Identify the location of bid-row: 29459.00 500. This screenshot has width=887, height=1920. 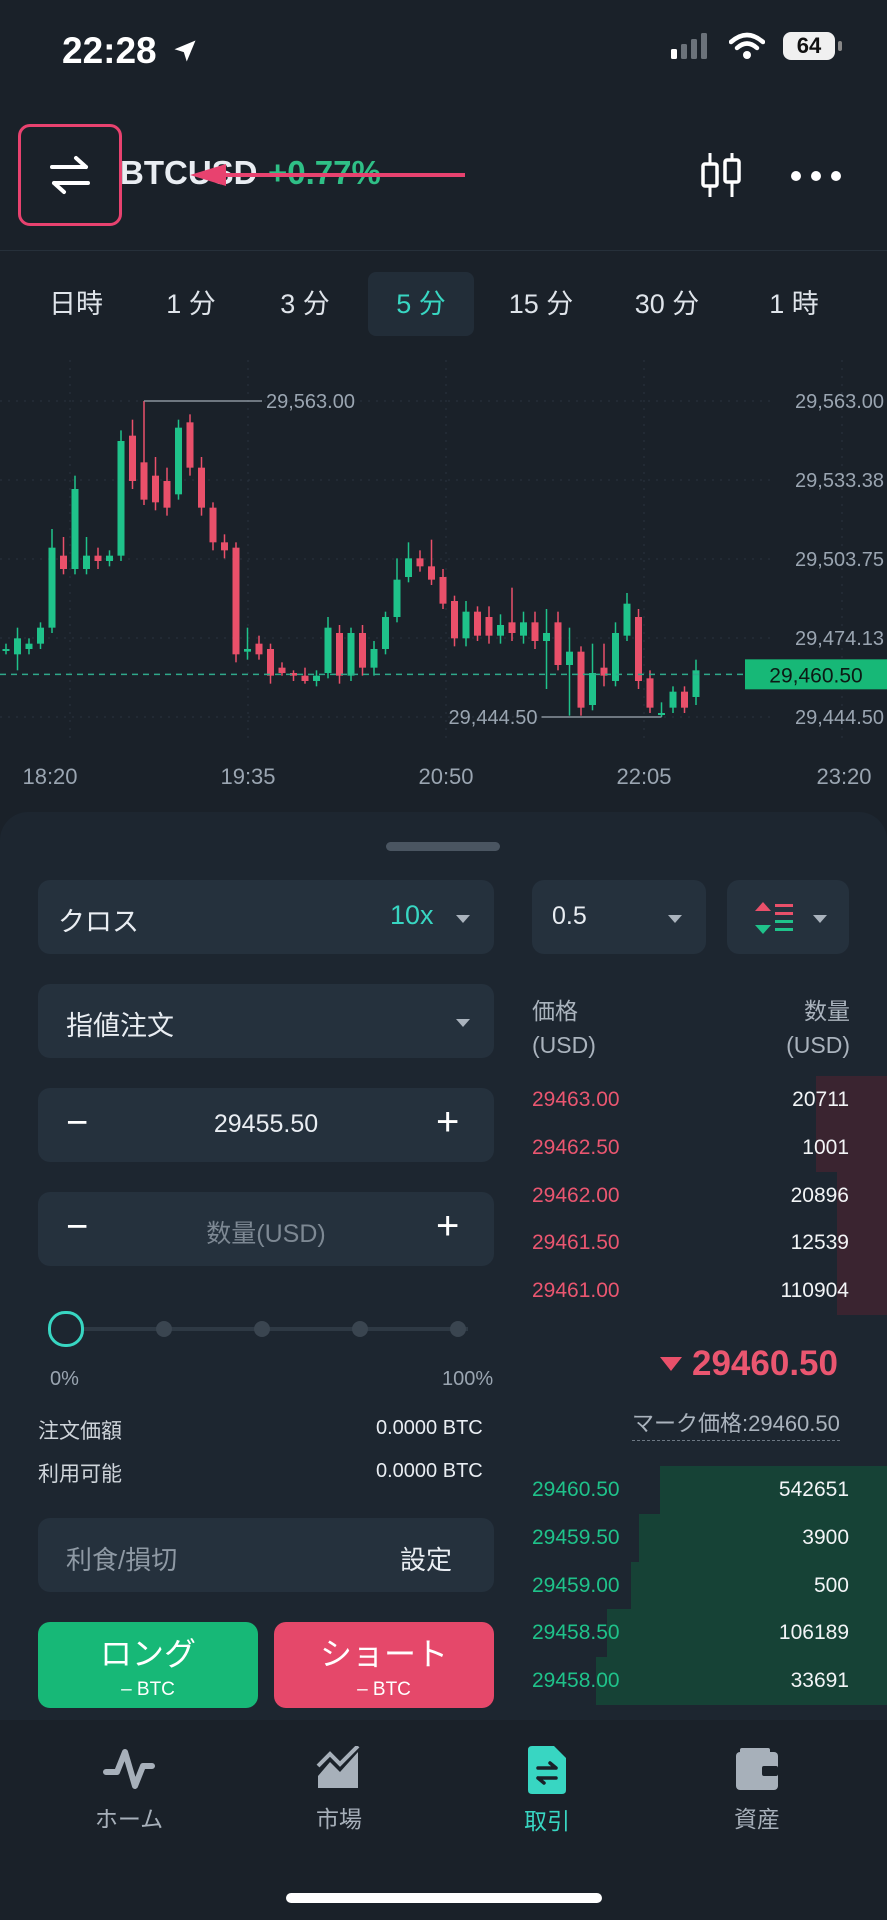
(709, 1585).